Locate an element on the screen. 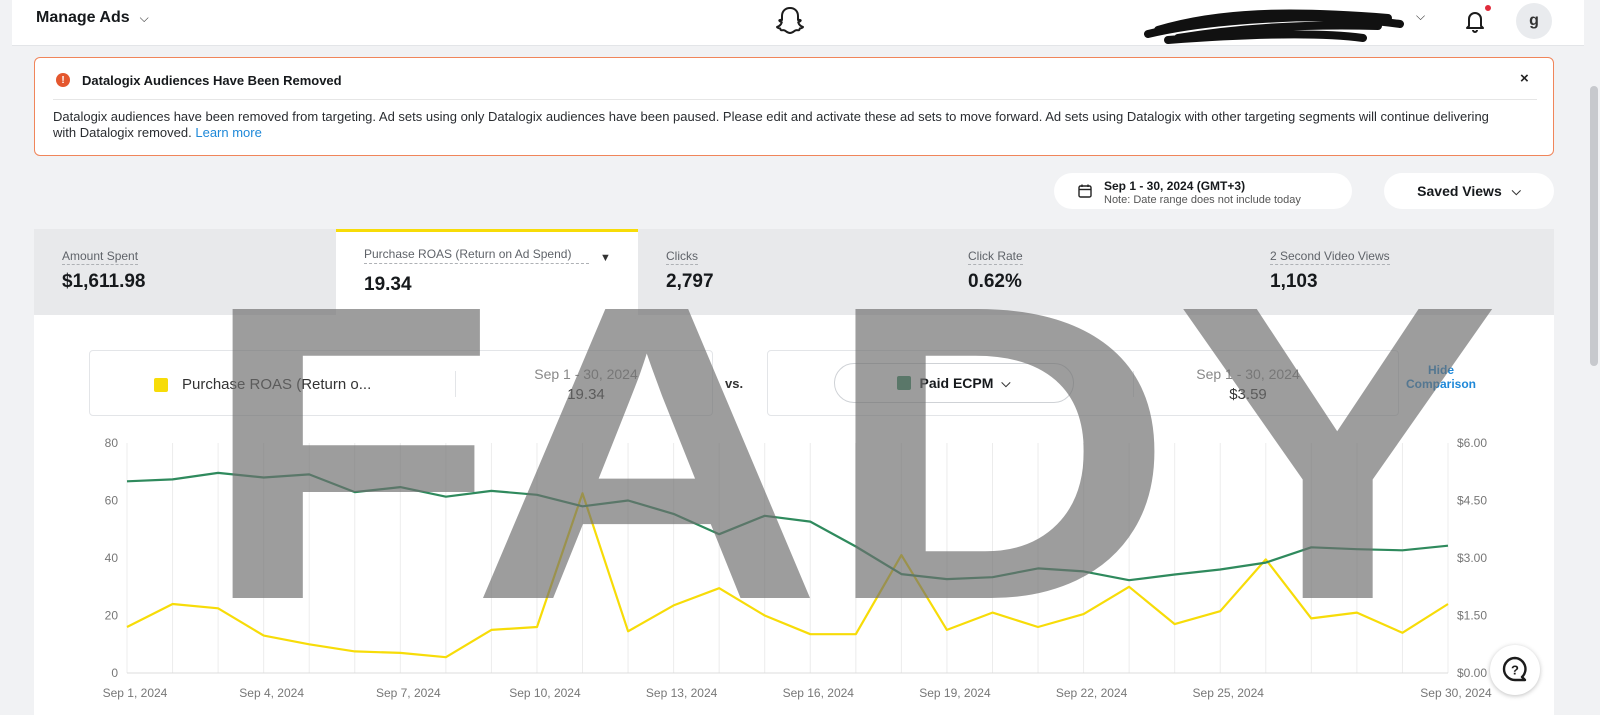 Image resolution: width=1600 pixels, height=715 pixels. x-tick-label: Sep 13, 2024 is located at coordinates (682, 693).